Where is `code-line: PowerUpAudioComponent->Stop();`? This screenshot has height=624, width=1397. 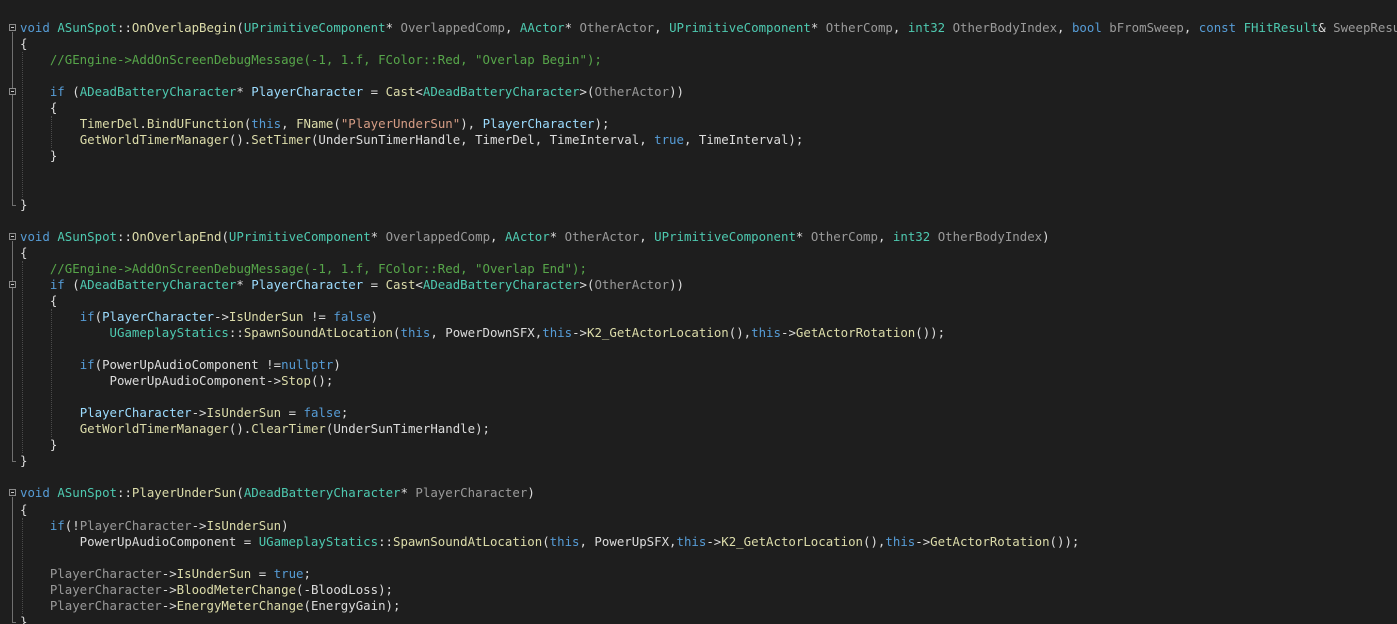 code-line: PowerUpAudioComponent->Stop(); is located at coordinates (698, 381).